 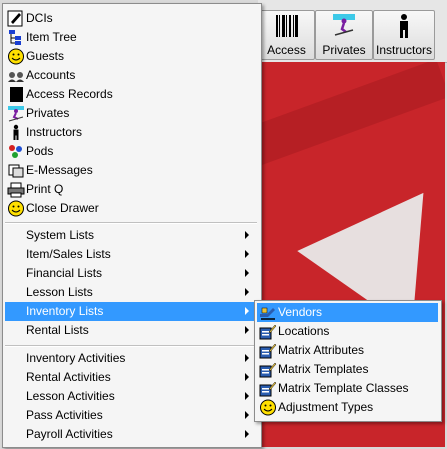 What do you see at coordinates (16, 94) in the screenshot?
I see `record-icon` at bounding box center [16, 94].